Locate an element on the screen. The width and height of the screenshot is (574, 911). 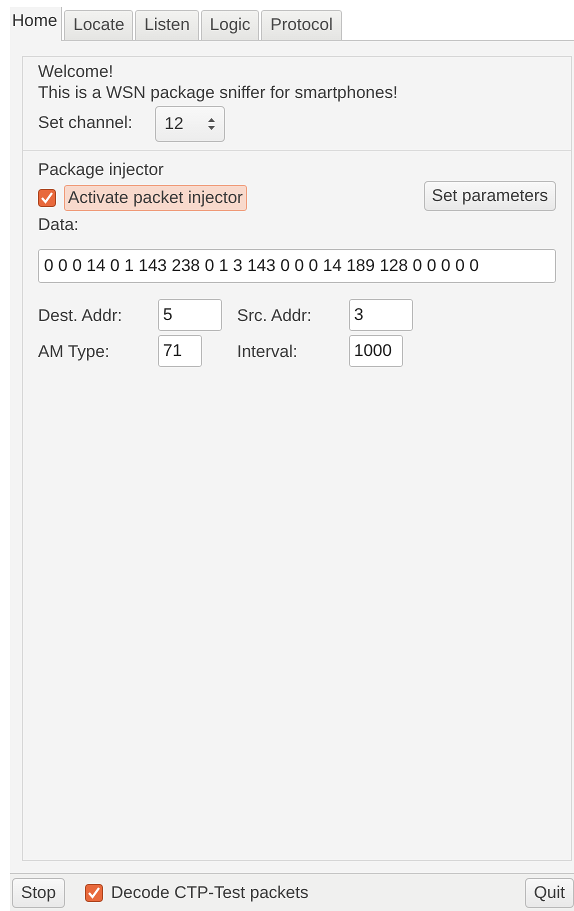
tab: Locate is located at coordinates (99, 25).